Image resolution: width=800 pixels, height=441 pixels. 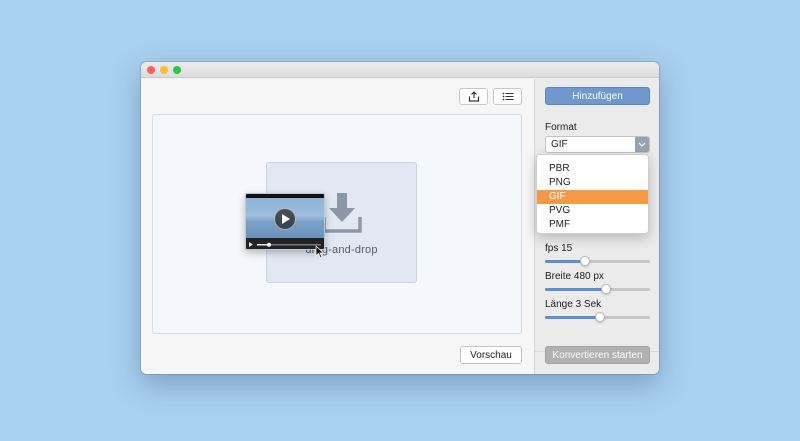 What do you see at coordinates (320, 252) in the screenshot?
I see `mouse-cursor-icon` at bounding box center [320, 252].